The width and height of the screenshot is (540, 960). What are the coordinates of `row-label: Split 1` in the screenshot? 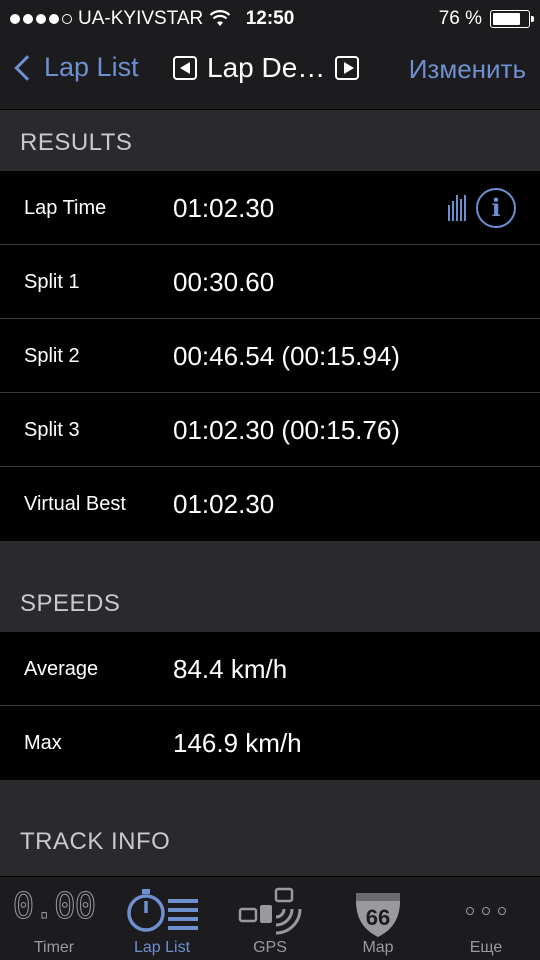 It's located at (52, 282).